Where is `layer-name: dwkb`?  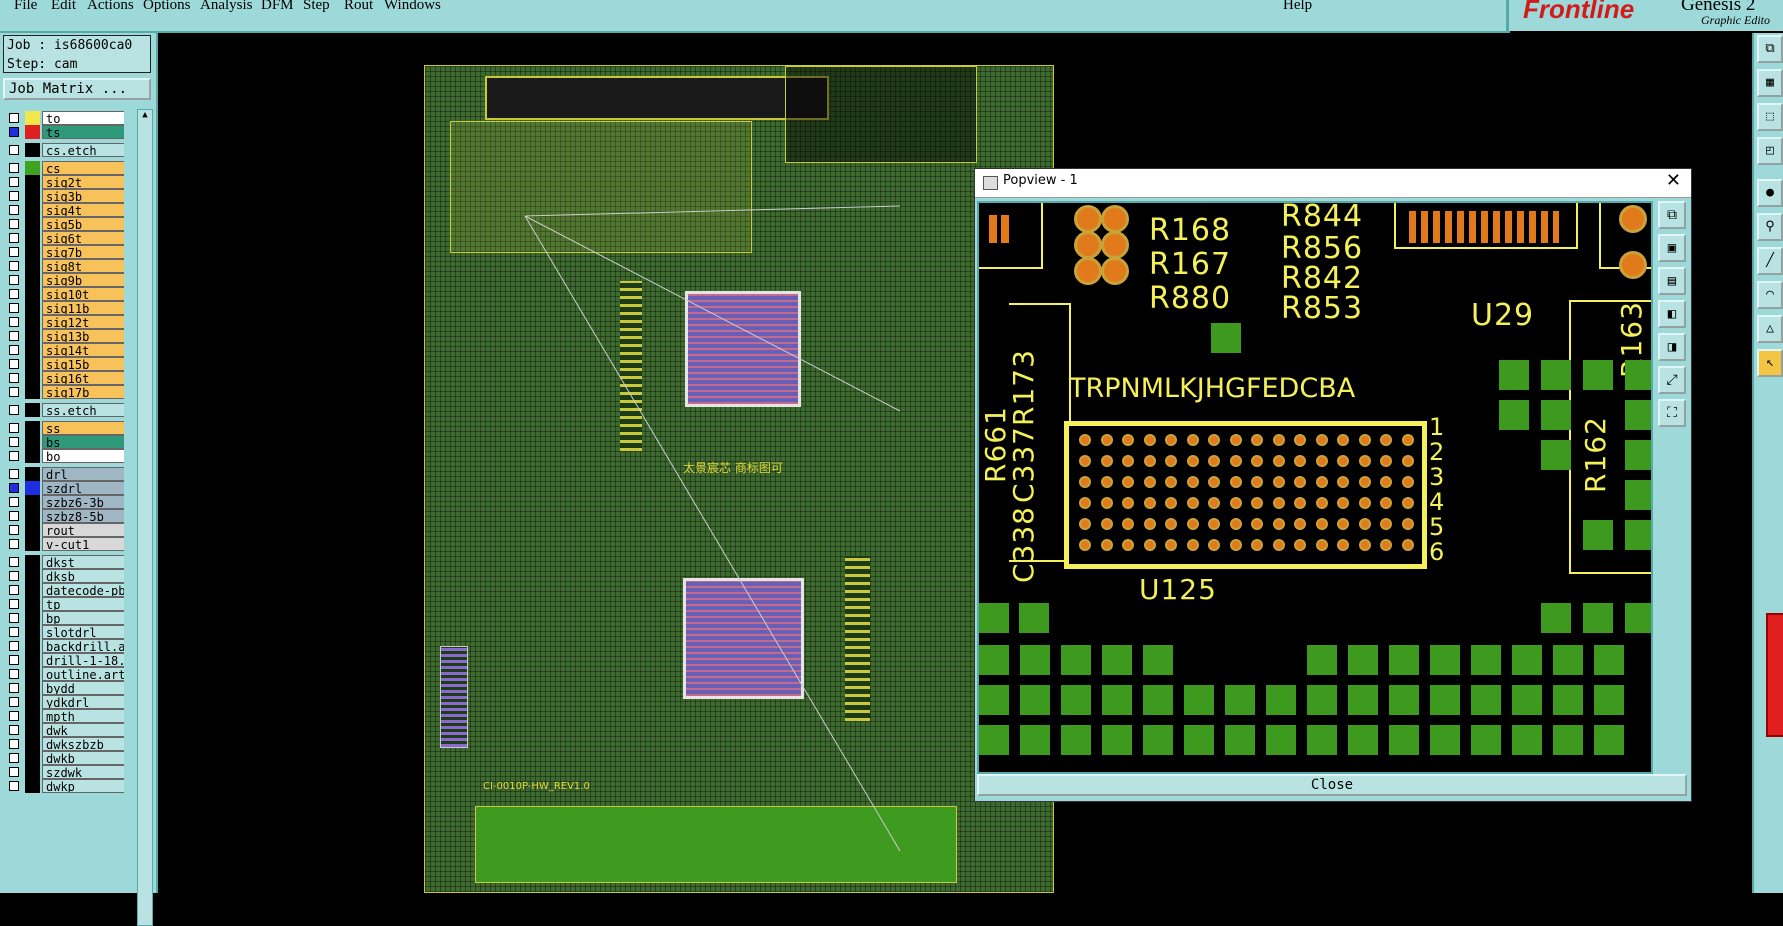
layer-name: dwkb is located at coordinates (83, 758).